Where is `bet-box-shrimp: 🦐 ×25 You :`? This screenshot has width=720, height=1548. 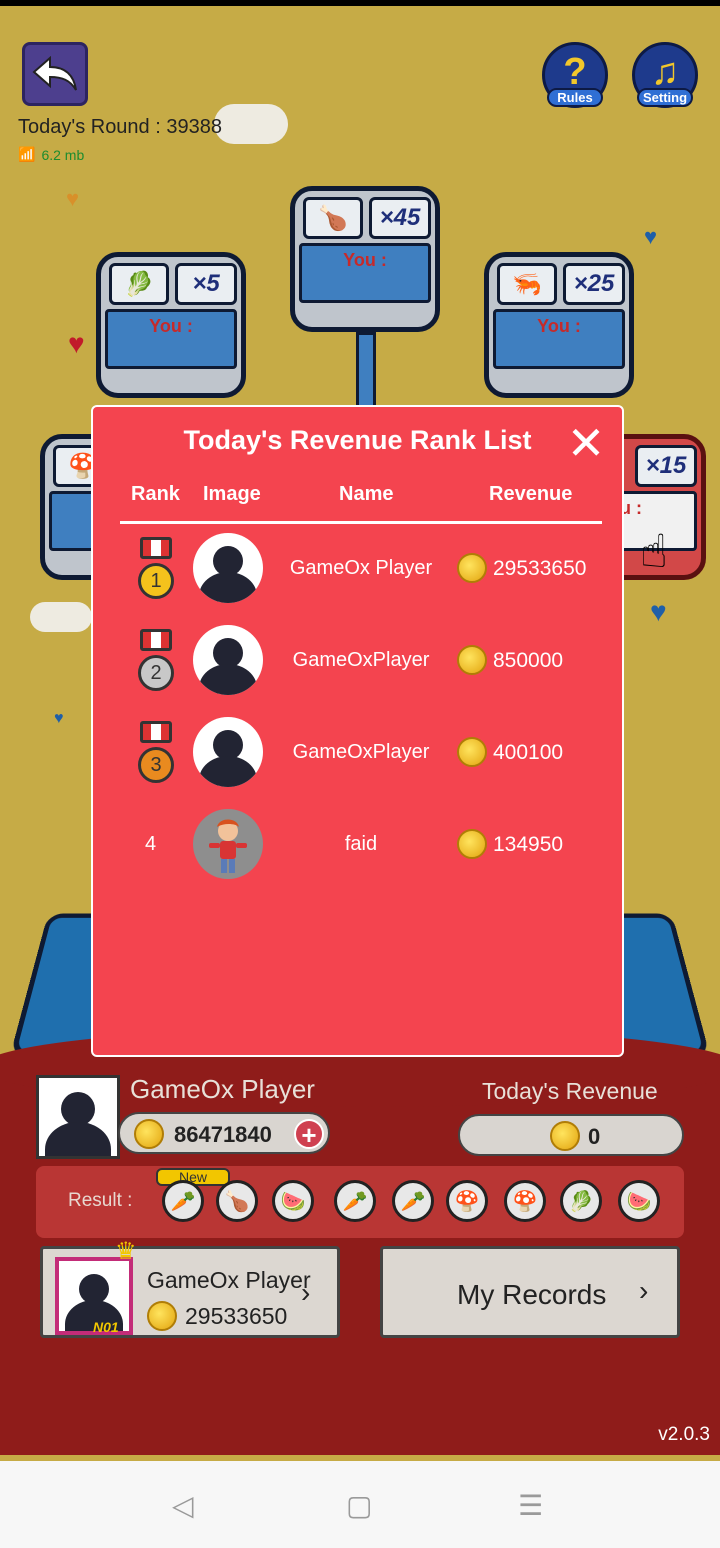 bet-box-shrimp: 🦐 ×25 You : is located at coordinates (559, 325).